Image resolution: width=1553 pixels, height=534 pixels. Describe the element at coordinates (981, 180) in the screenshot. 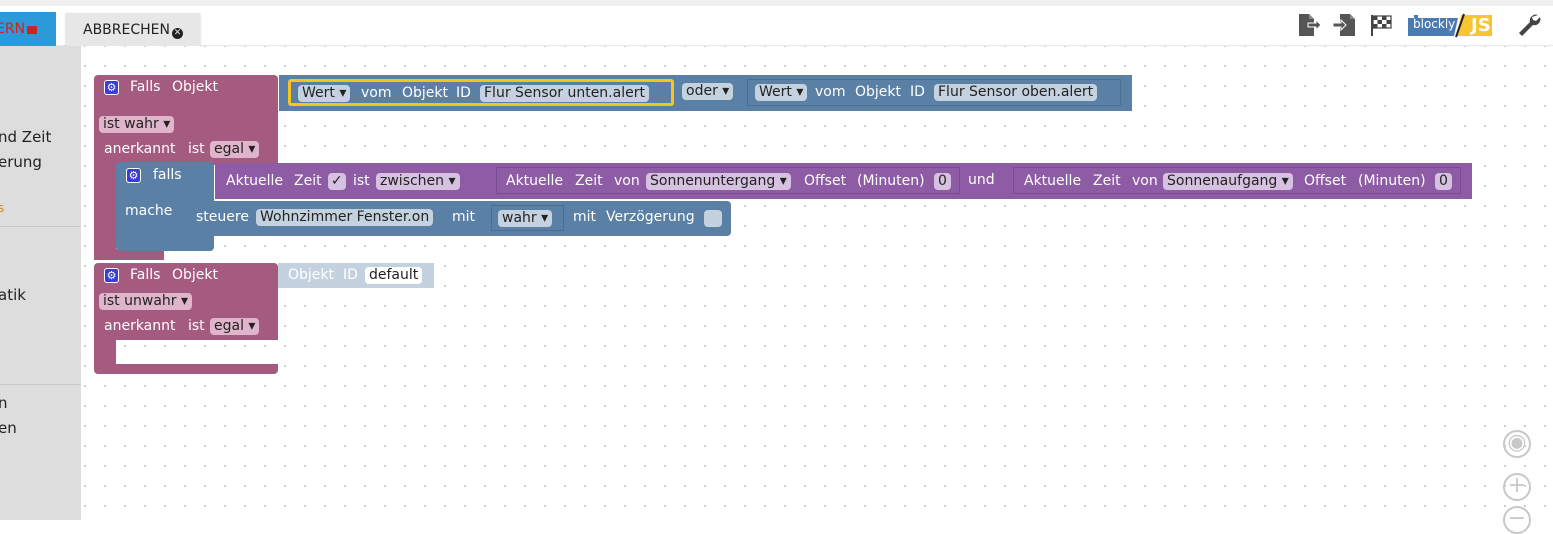

I see `und-label: und` at that location.